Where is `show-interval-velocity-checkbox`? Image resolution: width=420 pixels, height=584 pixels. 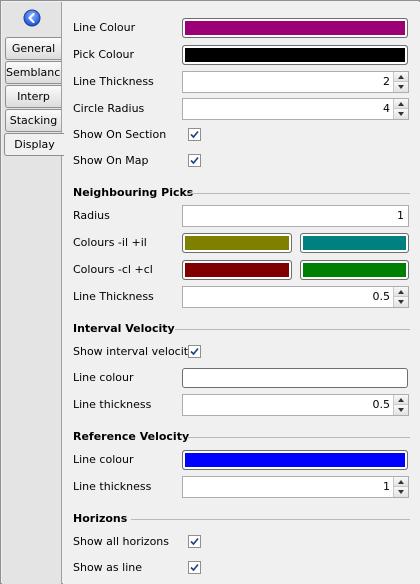
show-interval-velocity-checkbox is located at coordinates (194, 351).